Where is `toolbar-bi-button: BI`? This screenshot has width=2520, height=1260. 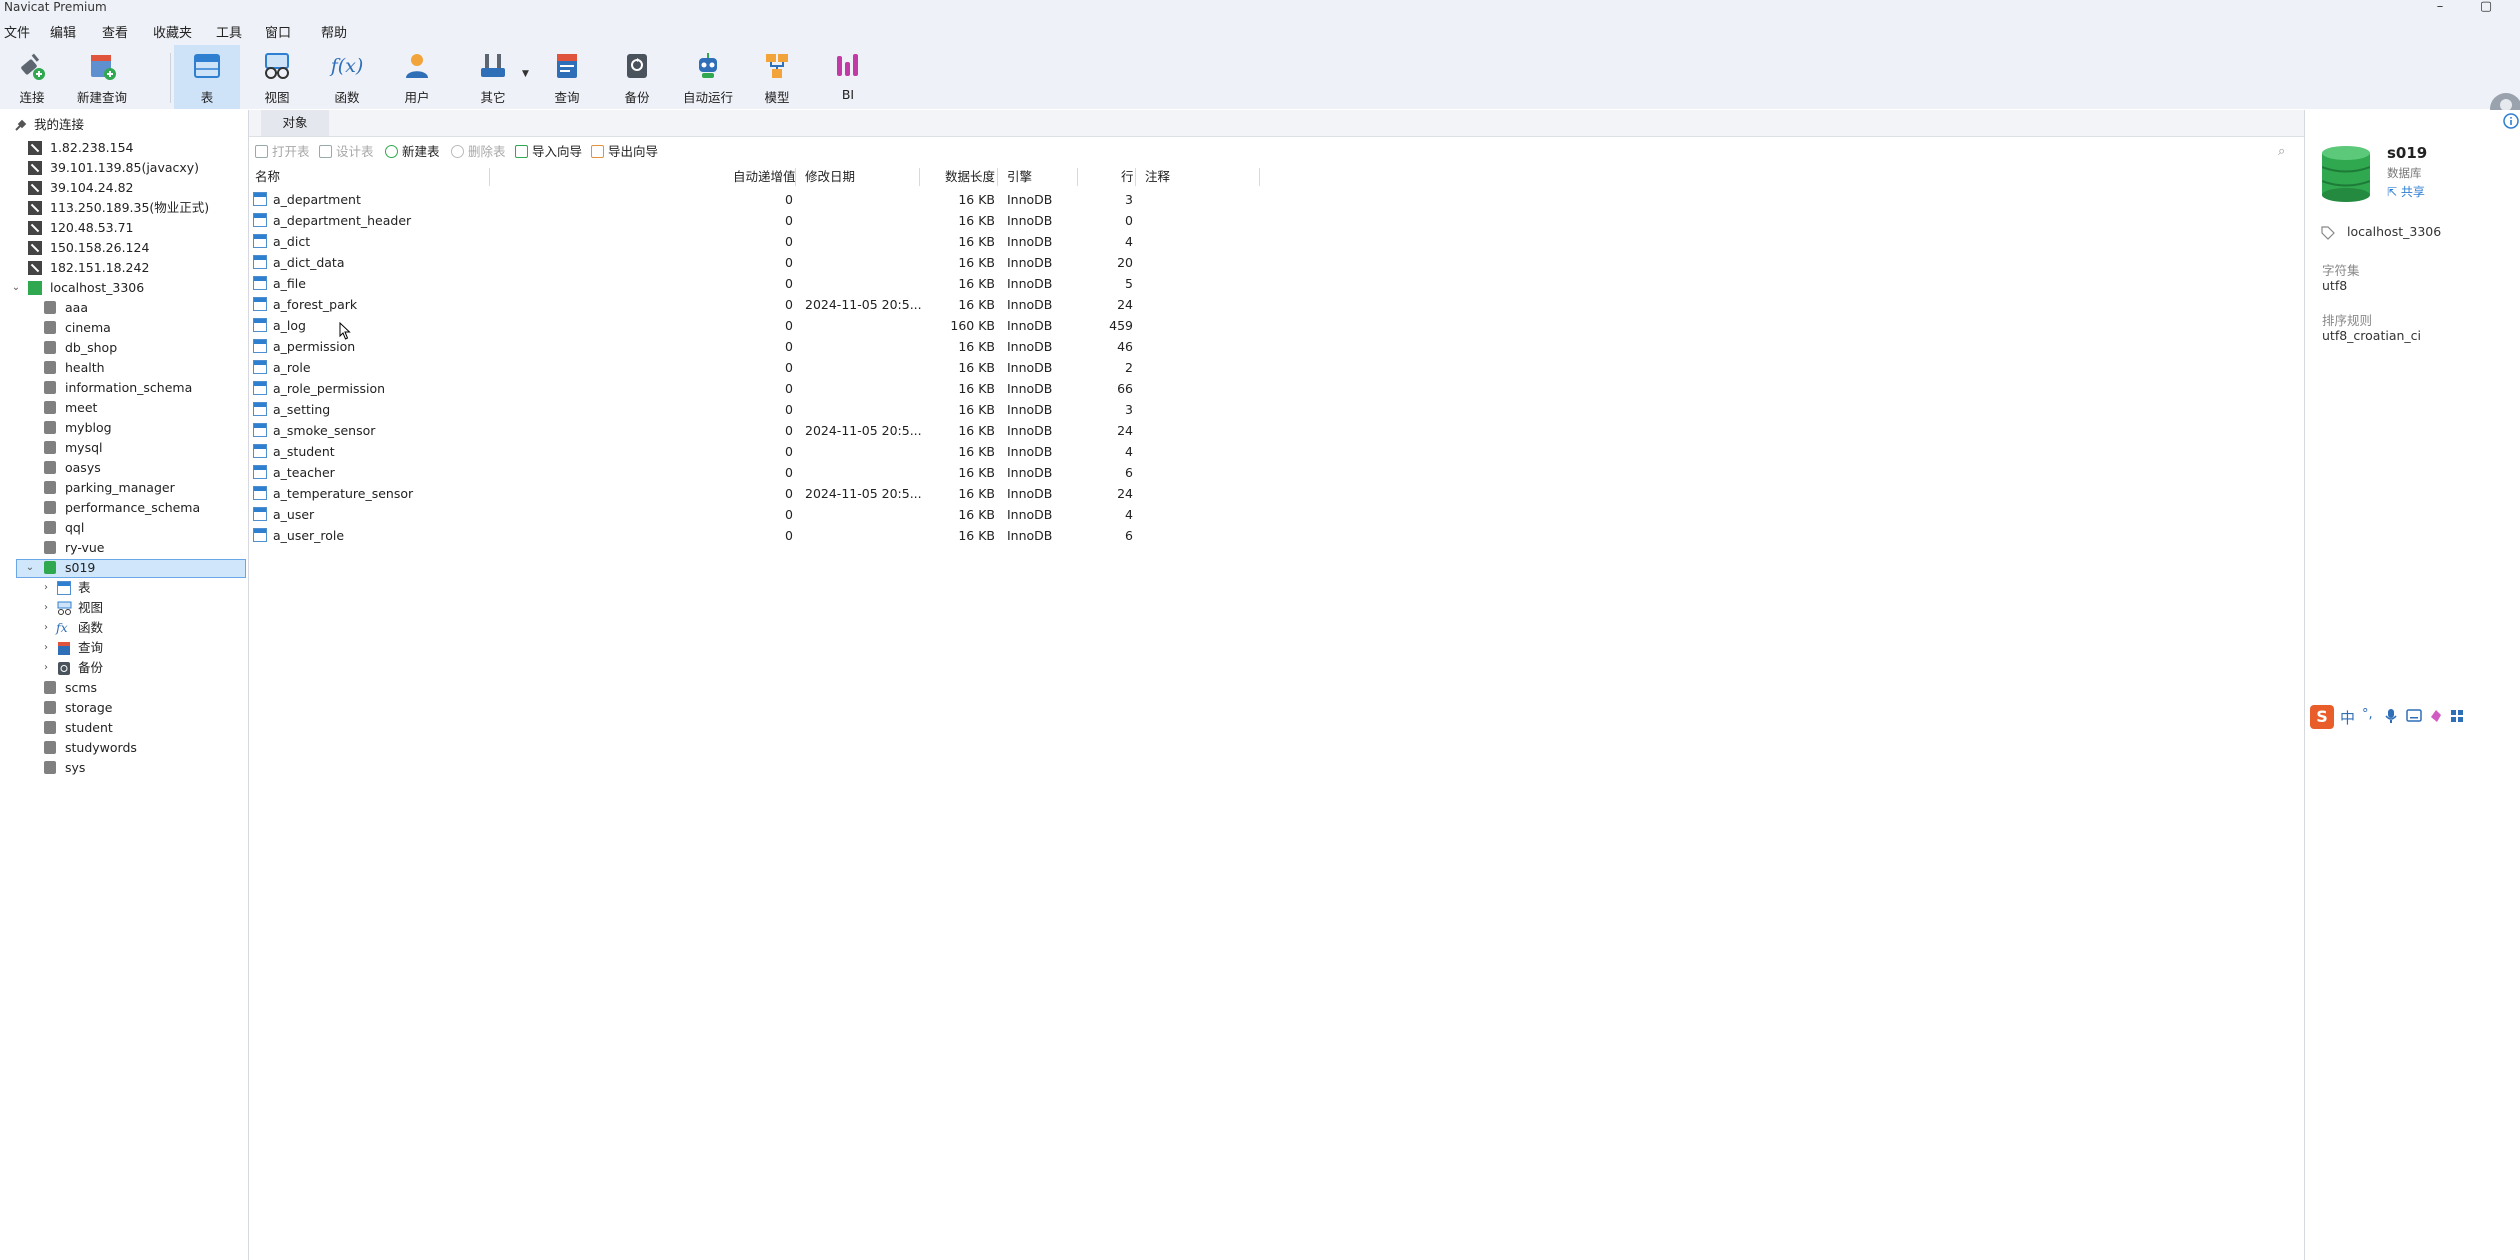 toolbar-bi-button: BI is located at coordinates (848, 77).